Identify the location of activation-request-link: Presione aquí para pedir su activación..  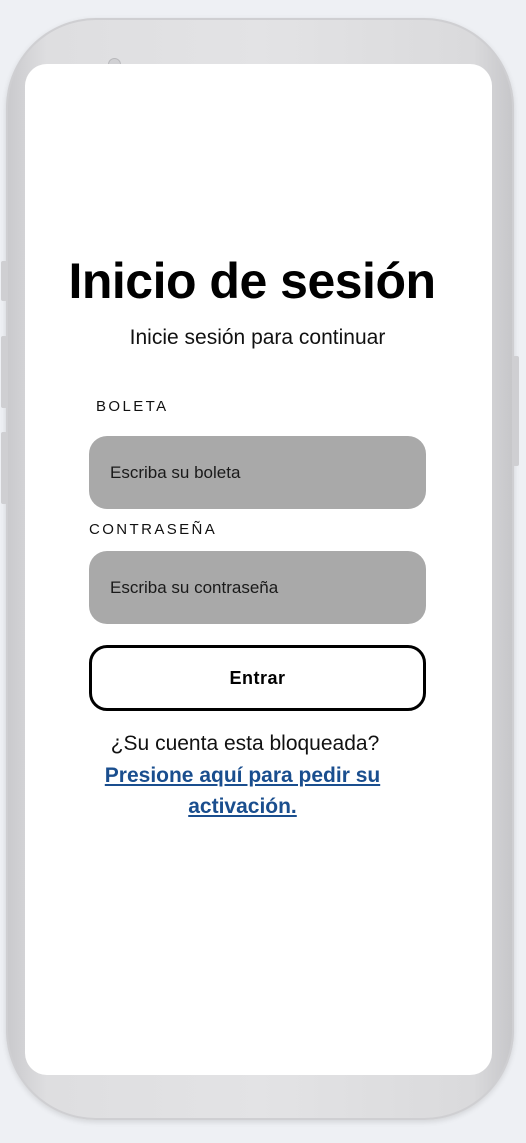
(242, 791).